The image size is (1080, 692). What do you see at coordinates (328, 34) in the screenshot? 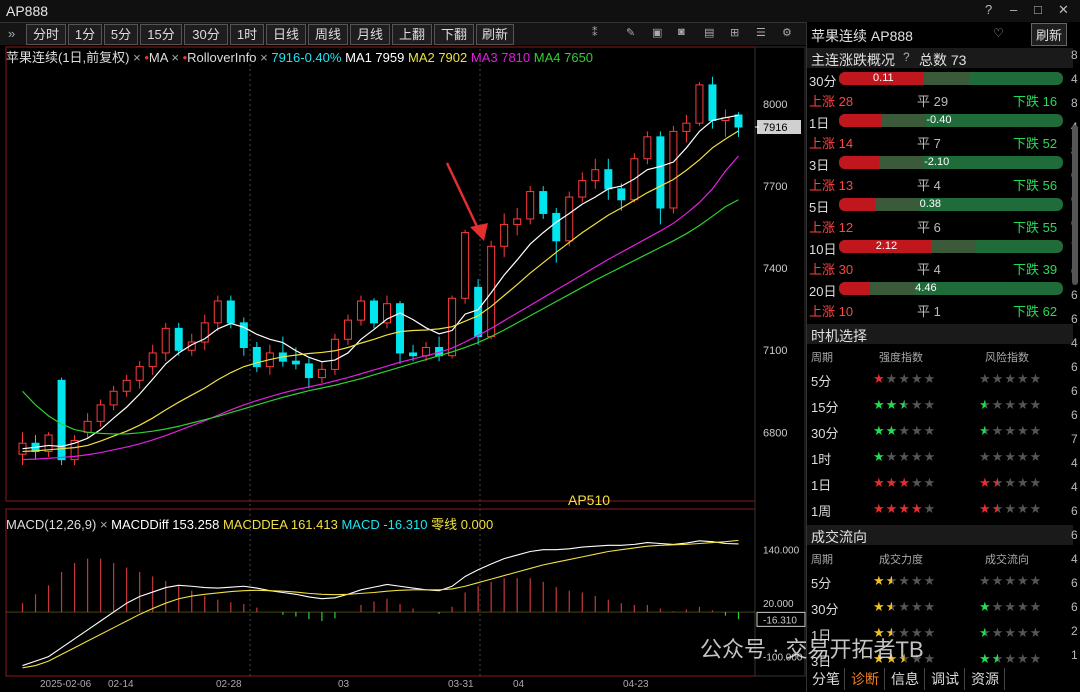
I see `period-button-weekly: 周线` at bounding box center [328, 34].